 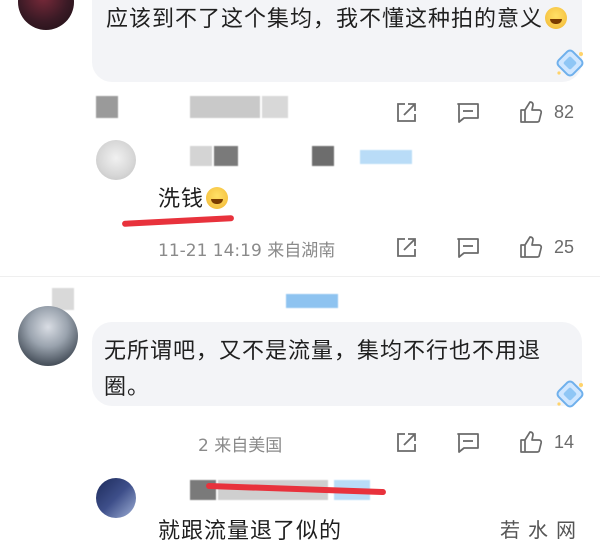 What do you see at coordinates (564, 111) in the screenshot?
I see `like-count: 82` at bounding box center [564, 111].